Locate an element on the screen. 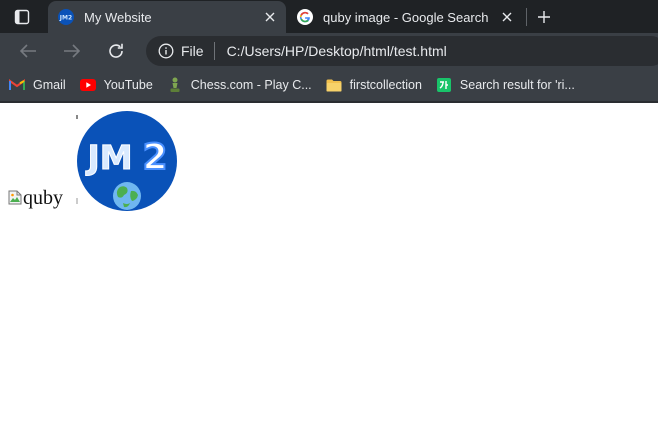 The image size is (658, 439). address-divider is located at coordinates (214, 51).